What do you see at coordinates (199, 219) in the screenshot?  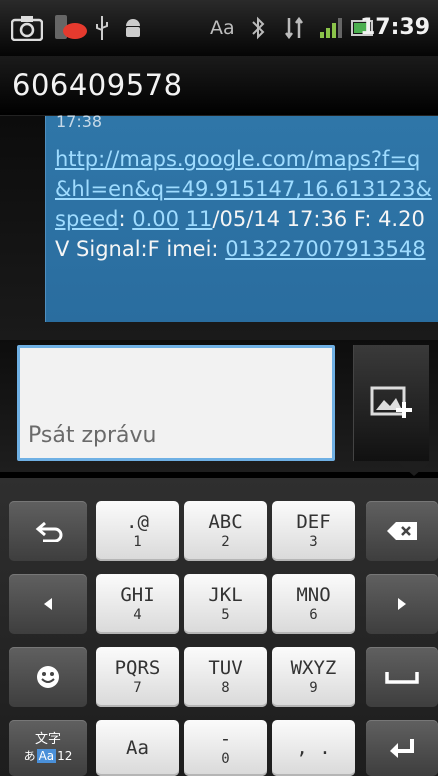 I see `date-link: 11` at bounding box center [199, 219].